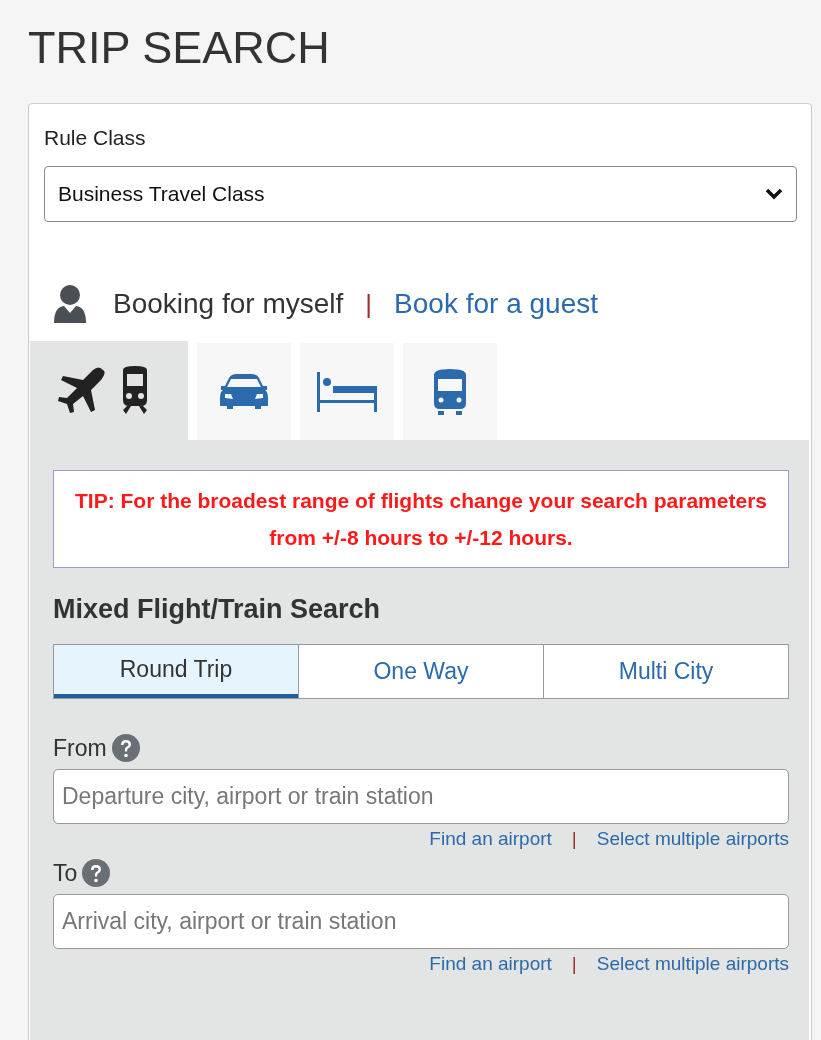 This screenshot has width=821, height=1040. Describe the element at coordinates (421, 921) in the screenshot. I see `location-input: Arrival city, airport or train station` at that location.